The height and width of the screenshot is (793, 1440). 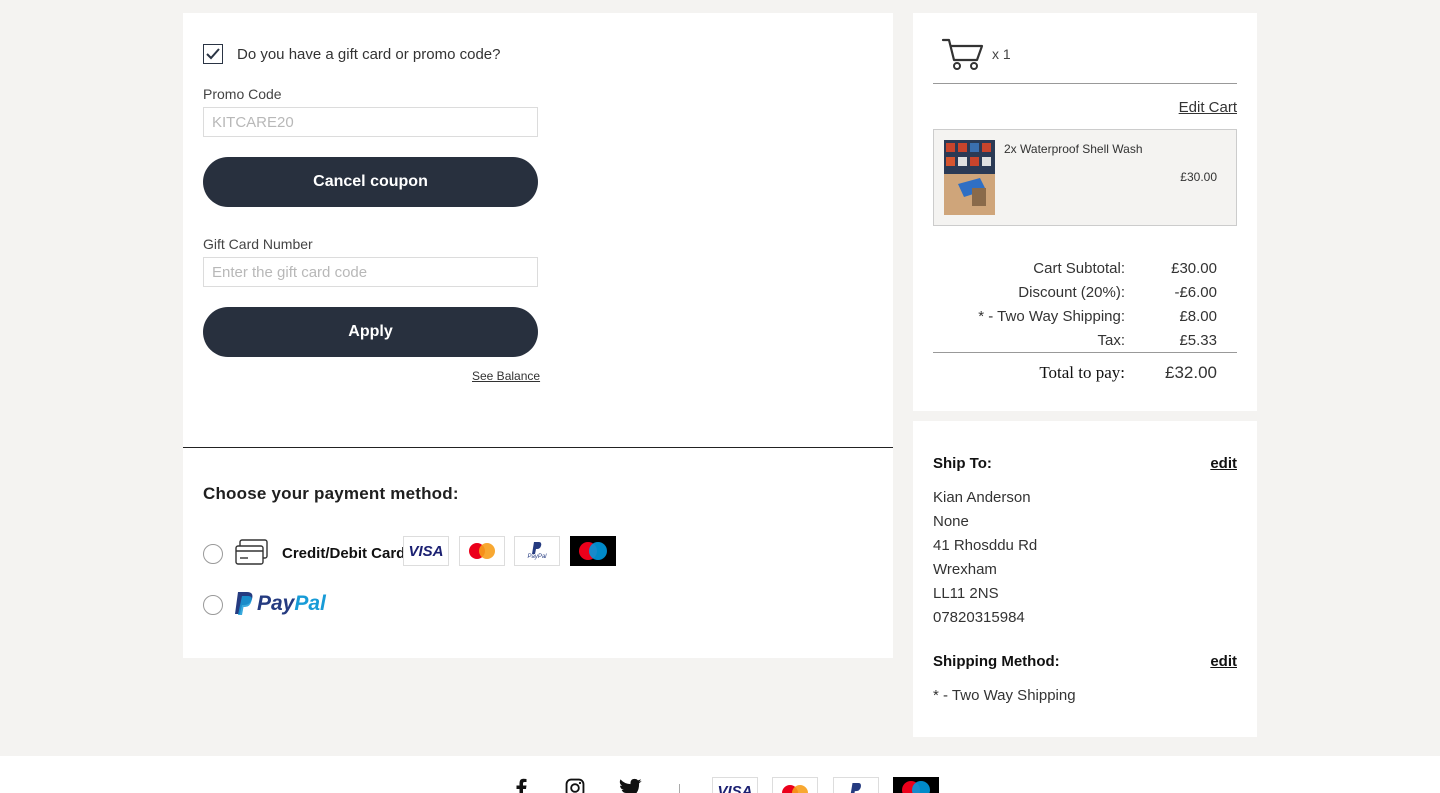 What do you see at coordinates (310, 603) in the screenshot?
I see `paypal-word-pal: Pal` at bounding box center [310, 603].